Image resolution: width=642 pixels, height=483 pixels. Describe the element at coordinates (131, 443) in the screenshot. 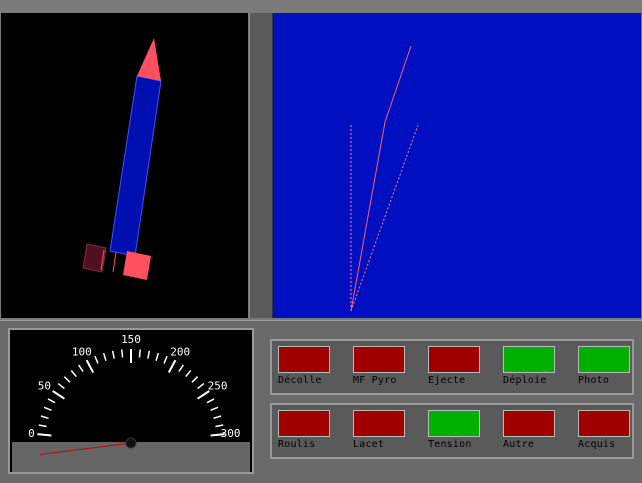

I see `gauge-pivot` at that location.